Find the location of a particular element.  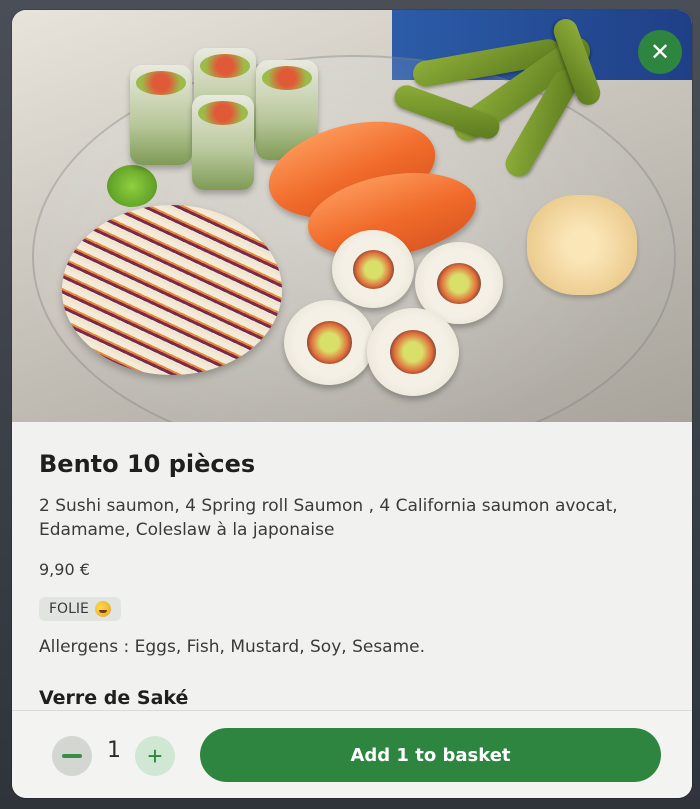

section-title-sake: Verre de Saké is located at coordinates (114, 698).